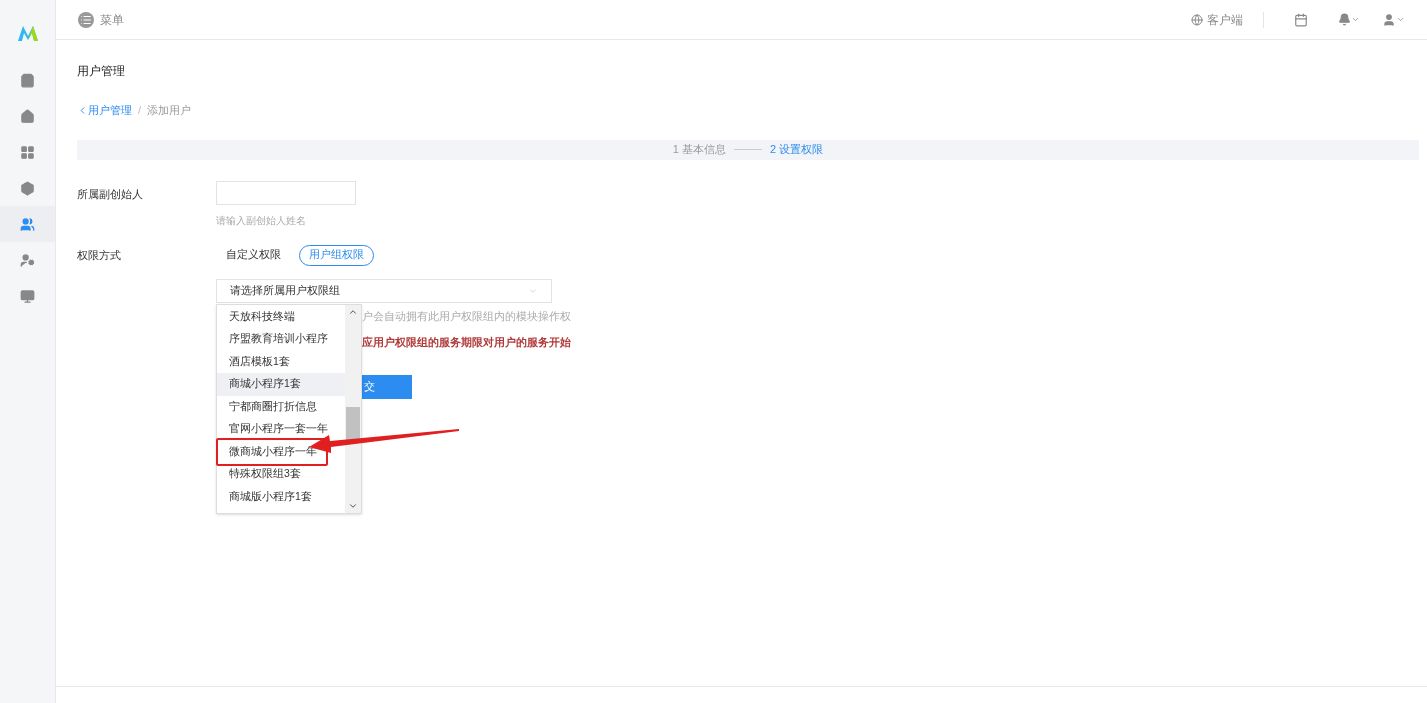 Image resolution: width=1427 pixels, height=703 pixels. I want to click on page-title: 用户管理, so click(101, 71).